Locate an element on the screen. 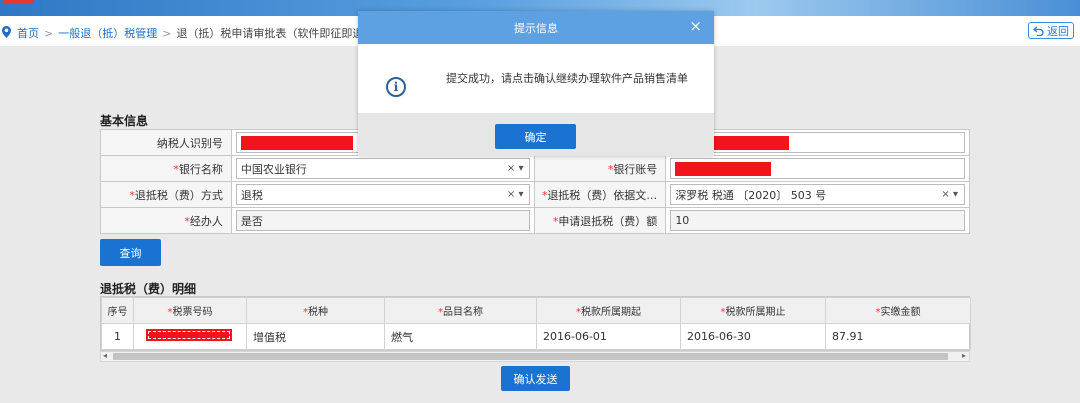 This screenshot has height=403, width=1080. amount-field: 10 is located at coordinates (817, 220).